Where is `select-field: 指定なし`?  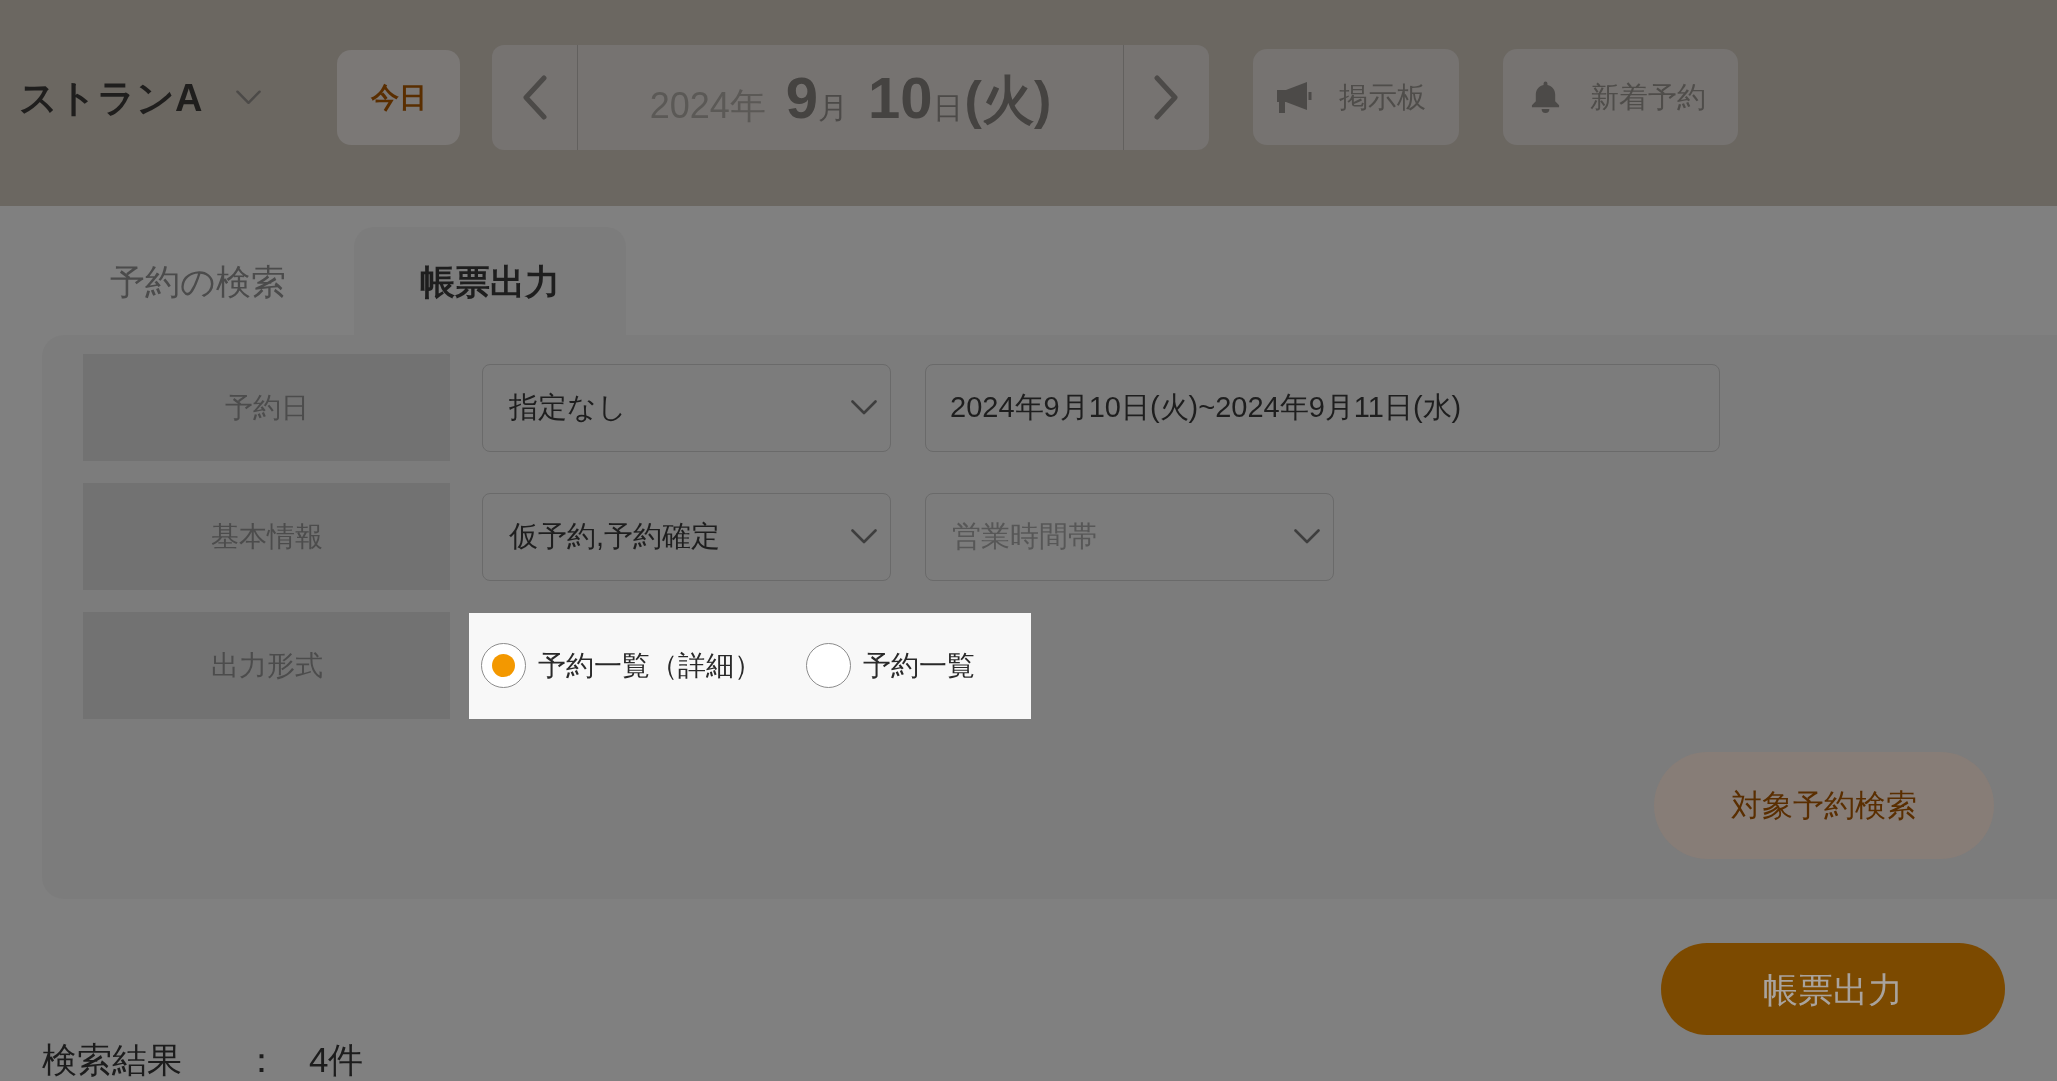 select-field: 指定なし is located at coordinates (686, 407).